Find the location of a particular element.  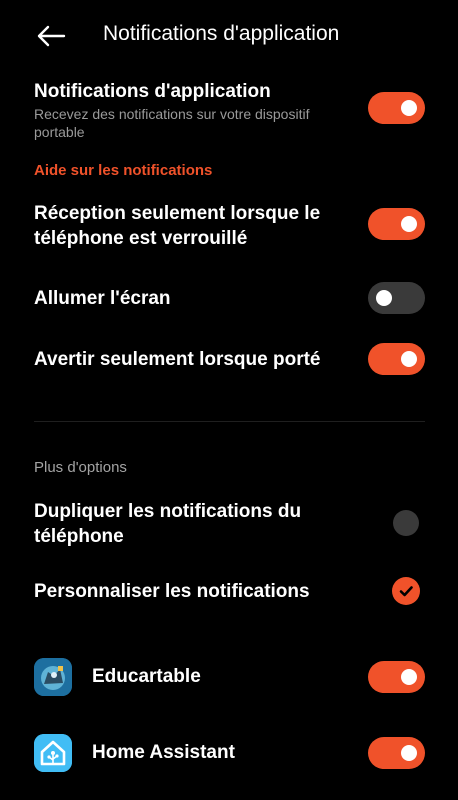

checkmark-icon is located at coordinates (406, 591).